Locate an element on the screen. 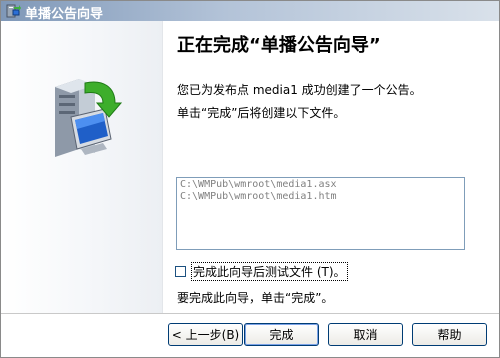  file-path: C:\WMPub\wmroot\media1.htm is located at coordinates (258, 196).